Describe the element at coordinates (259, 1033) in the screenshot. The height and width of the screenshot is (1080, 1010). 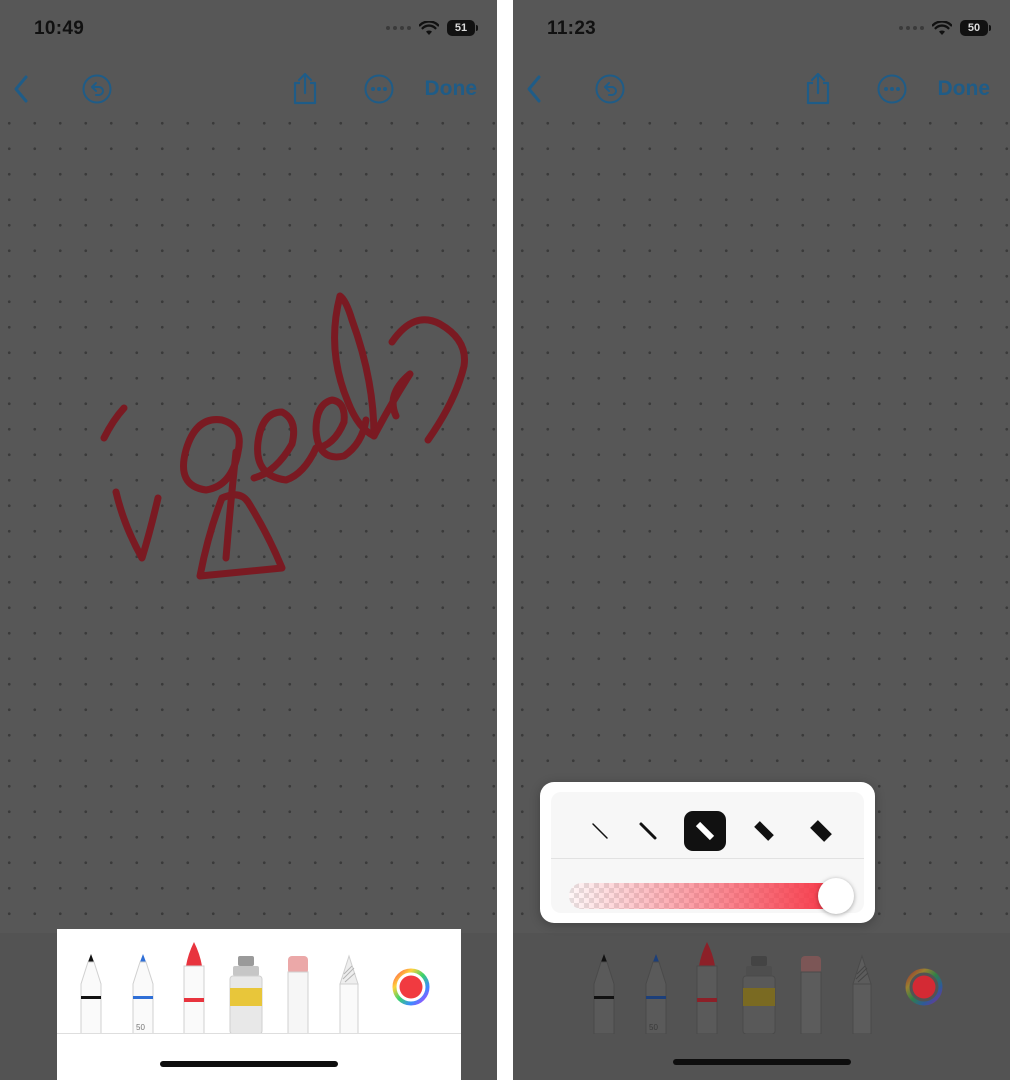
I see `picker-divider` at that location.